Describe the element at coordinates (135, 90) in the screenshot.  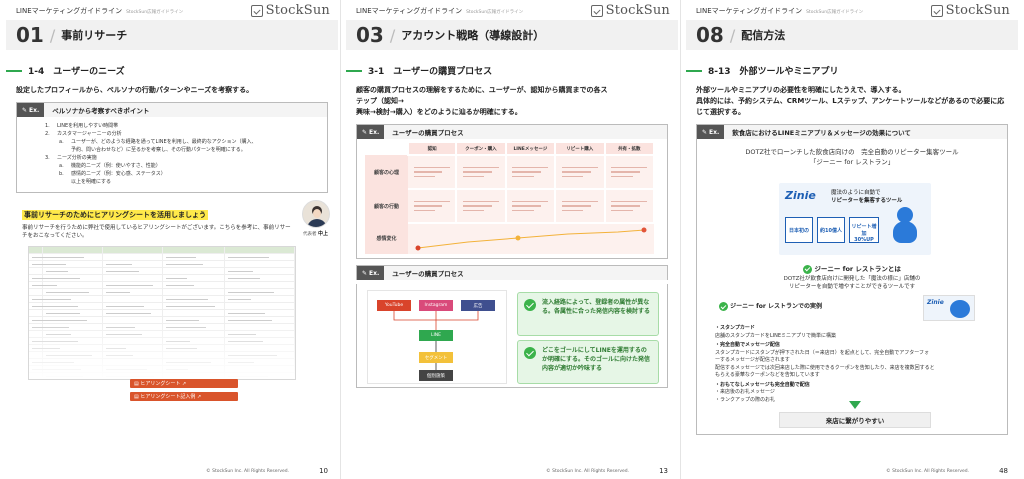
I see `lead-text: 設定したプロフィールから、ペルソナの行動パターンやニーズを考察する。` at that location.